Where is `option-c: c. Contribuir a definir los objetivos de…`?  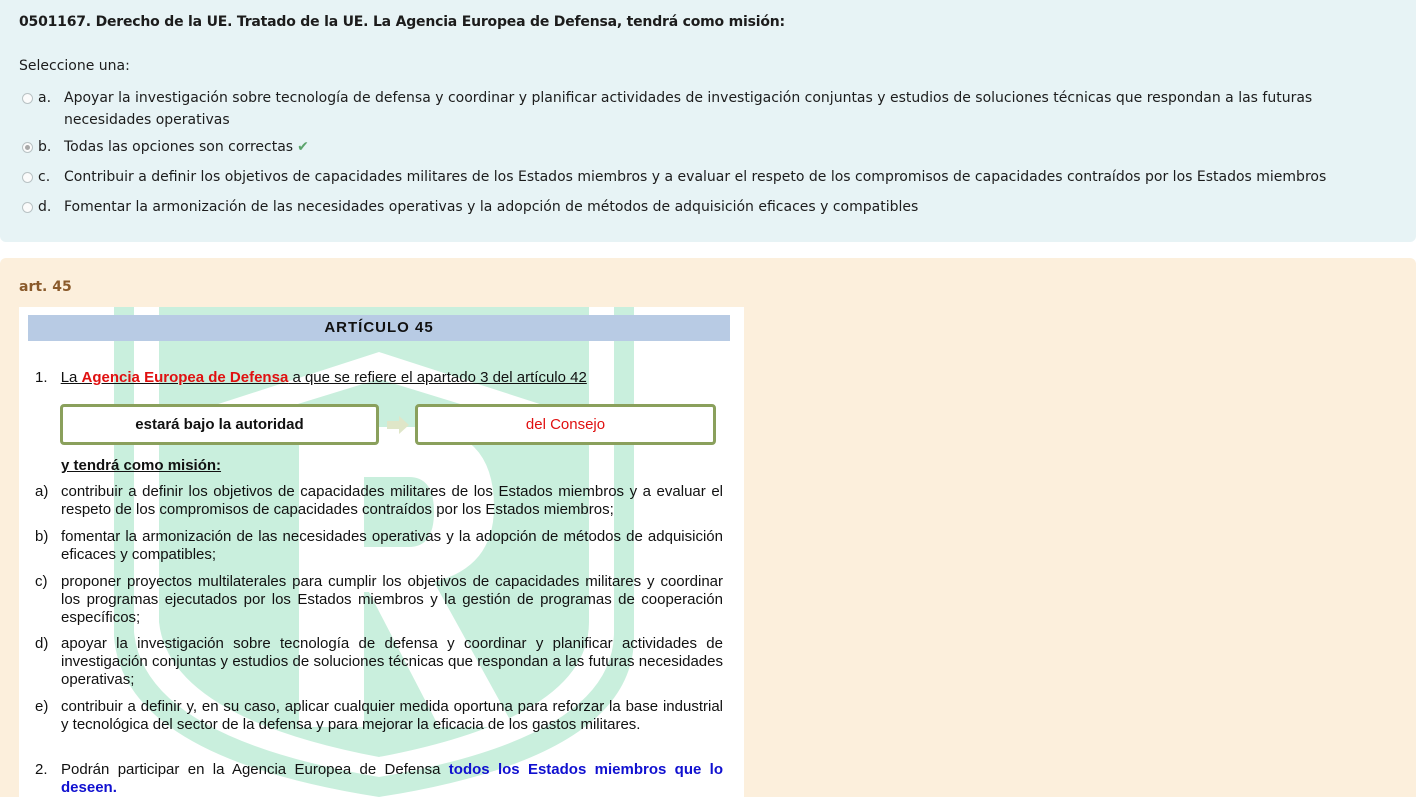 option-c: c. Contribuir a definir los objetivos de… is located at coordinates (712, 177).